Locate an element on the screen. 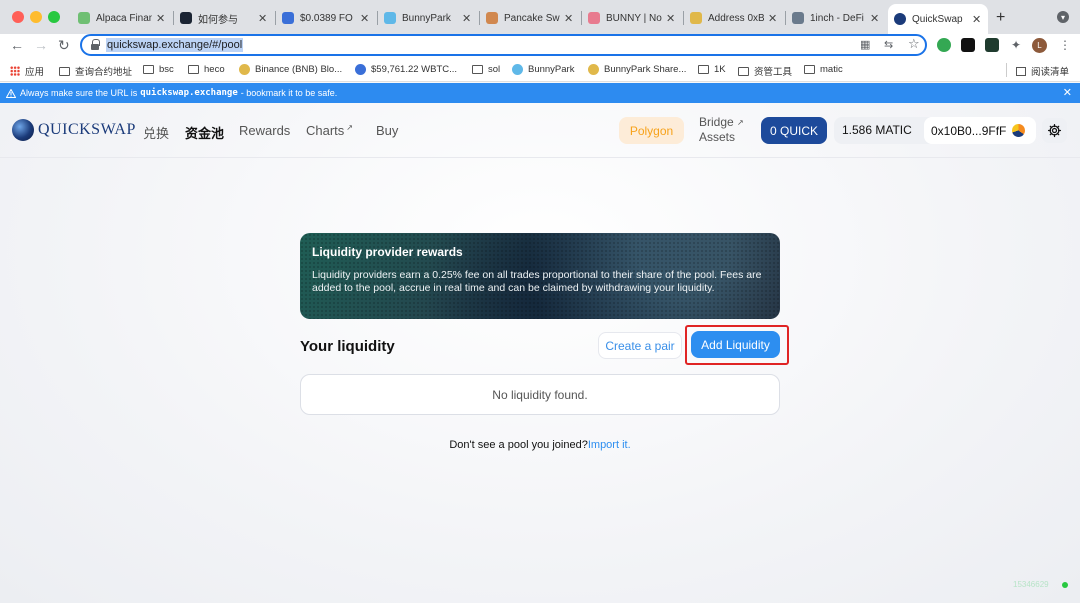 This screenshot has height=603, width=1080. browser-toolbar: ← → ↻ quickswap.exchange/#/pool ▦ ⇆ ☆ is located at coordinates (540, 46).